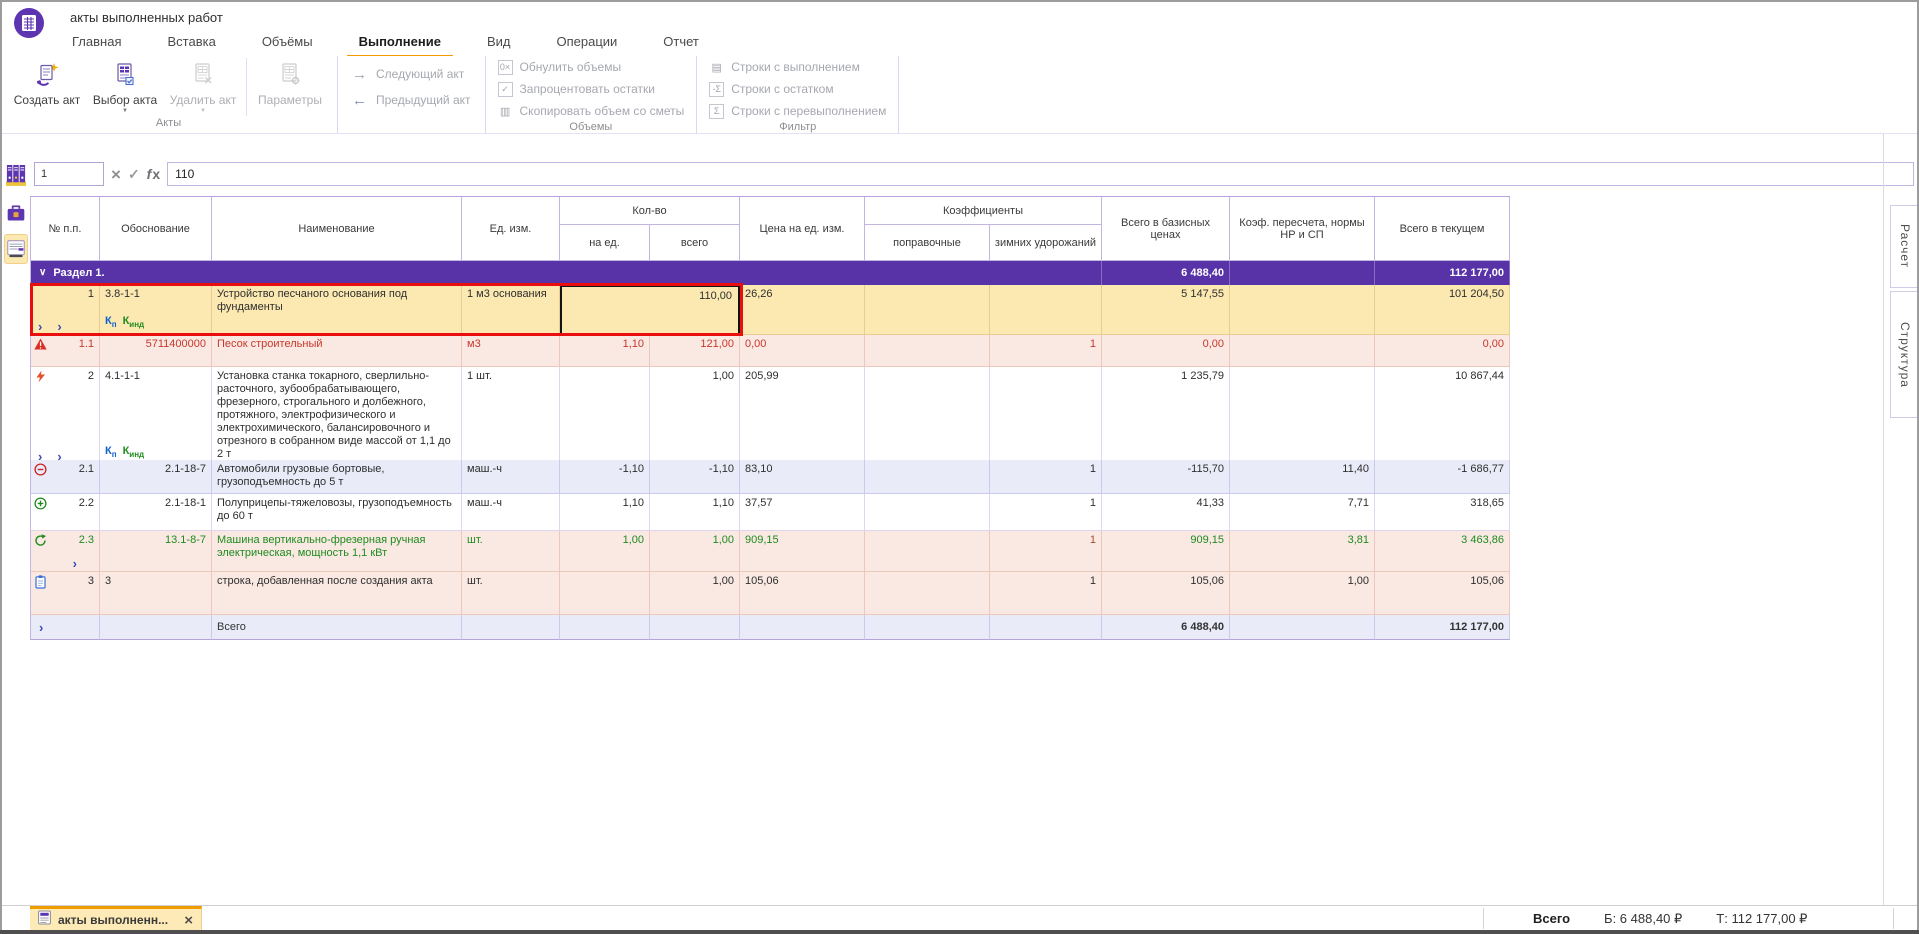  What do you see at coordinates (1166, 593) in the screenshot?
I see `cell-total-base: 105,06` at bounding box center [1166, 593].